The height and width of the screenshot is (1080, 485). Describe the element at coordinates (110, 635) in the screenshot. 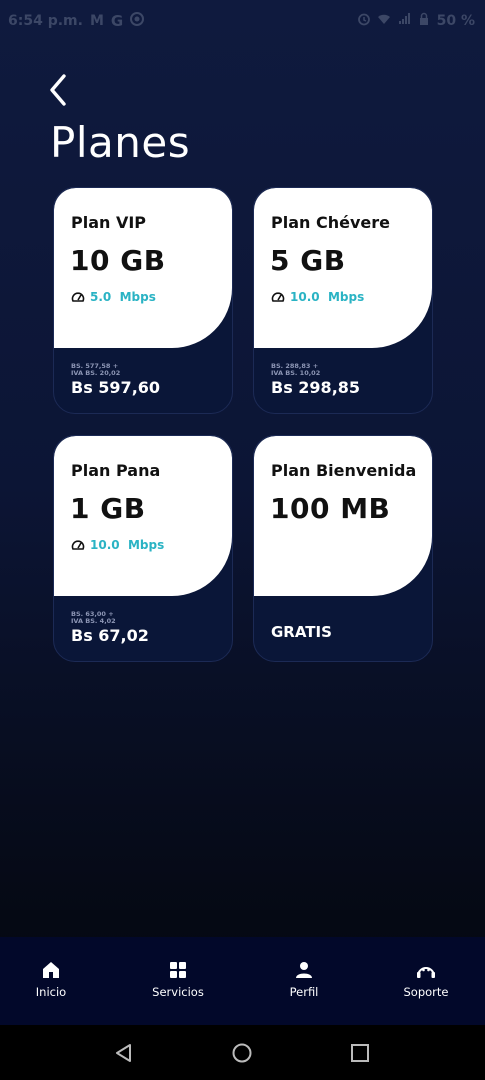

I see `plan-price: Bs 67,02` at that location.